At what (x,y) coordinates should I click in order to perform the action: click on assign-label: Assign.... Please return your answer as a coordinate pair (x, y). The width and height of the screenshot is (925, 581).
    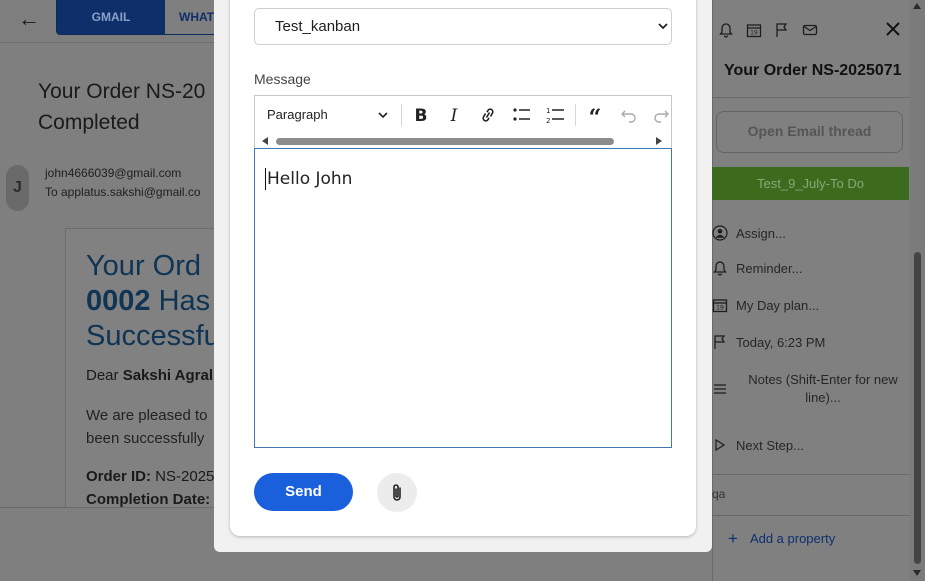
    Looking at the image, I should click on (761, 233).